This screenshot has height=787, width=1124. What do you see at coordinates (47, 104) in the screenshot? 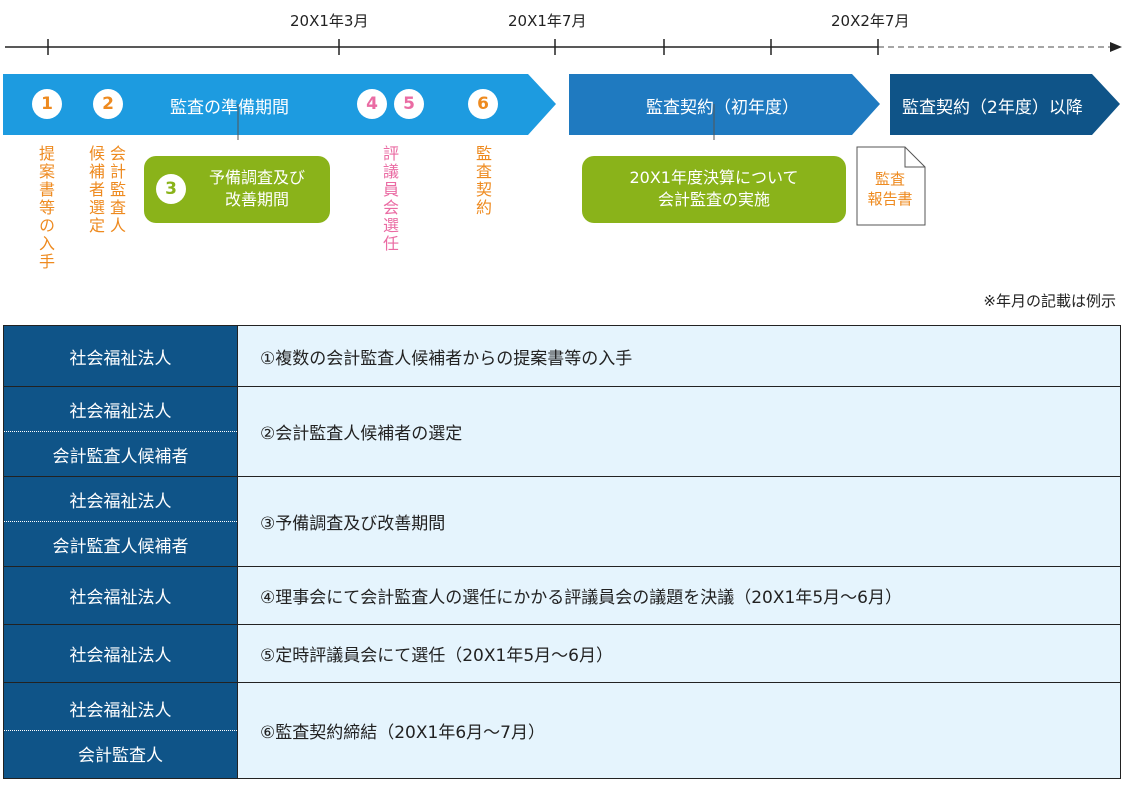
I see `step-1-badge: 1` at bounding box center [47, 104].